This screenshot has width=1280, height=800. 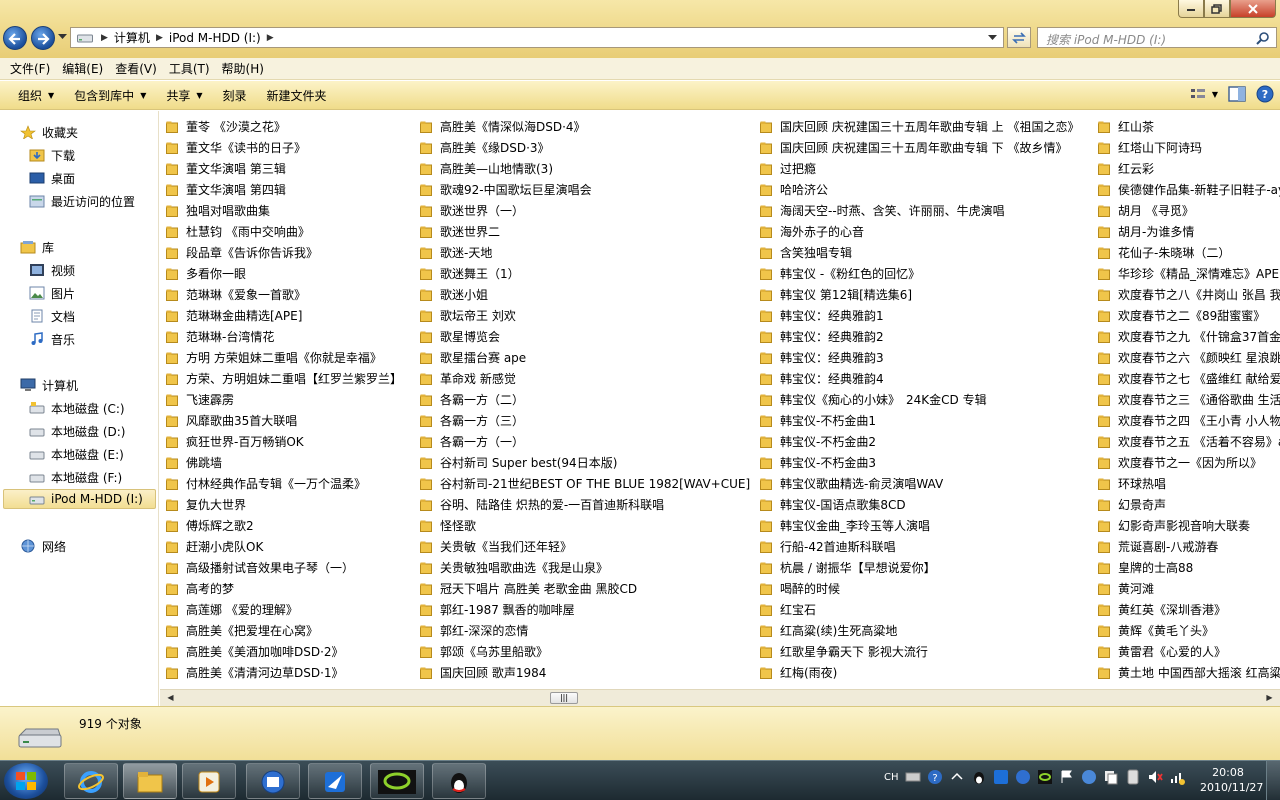 What do you see at coordinates (1269, 698) in the screenshot?
I see `scroll-right-icon: ▶` at bounding box center [1269, 698].